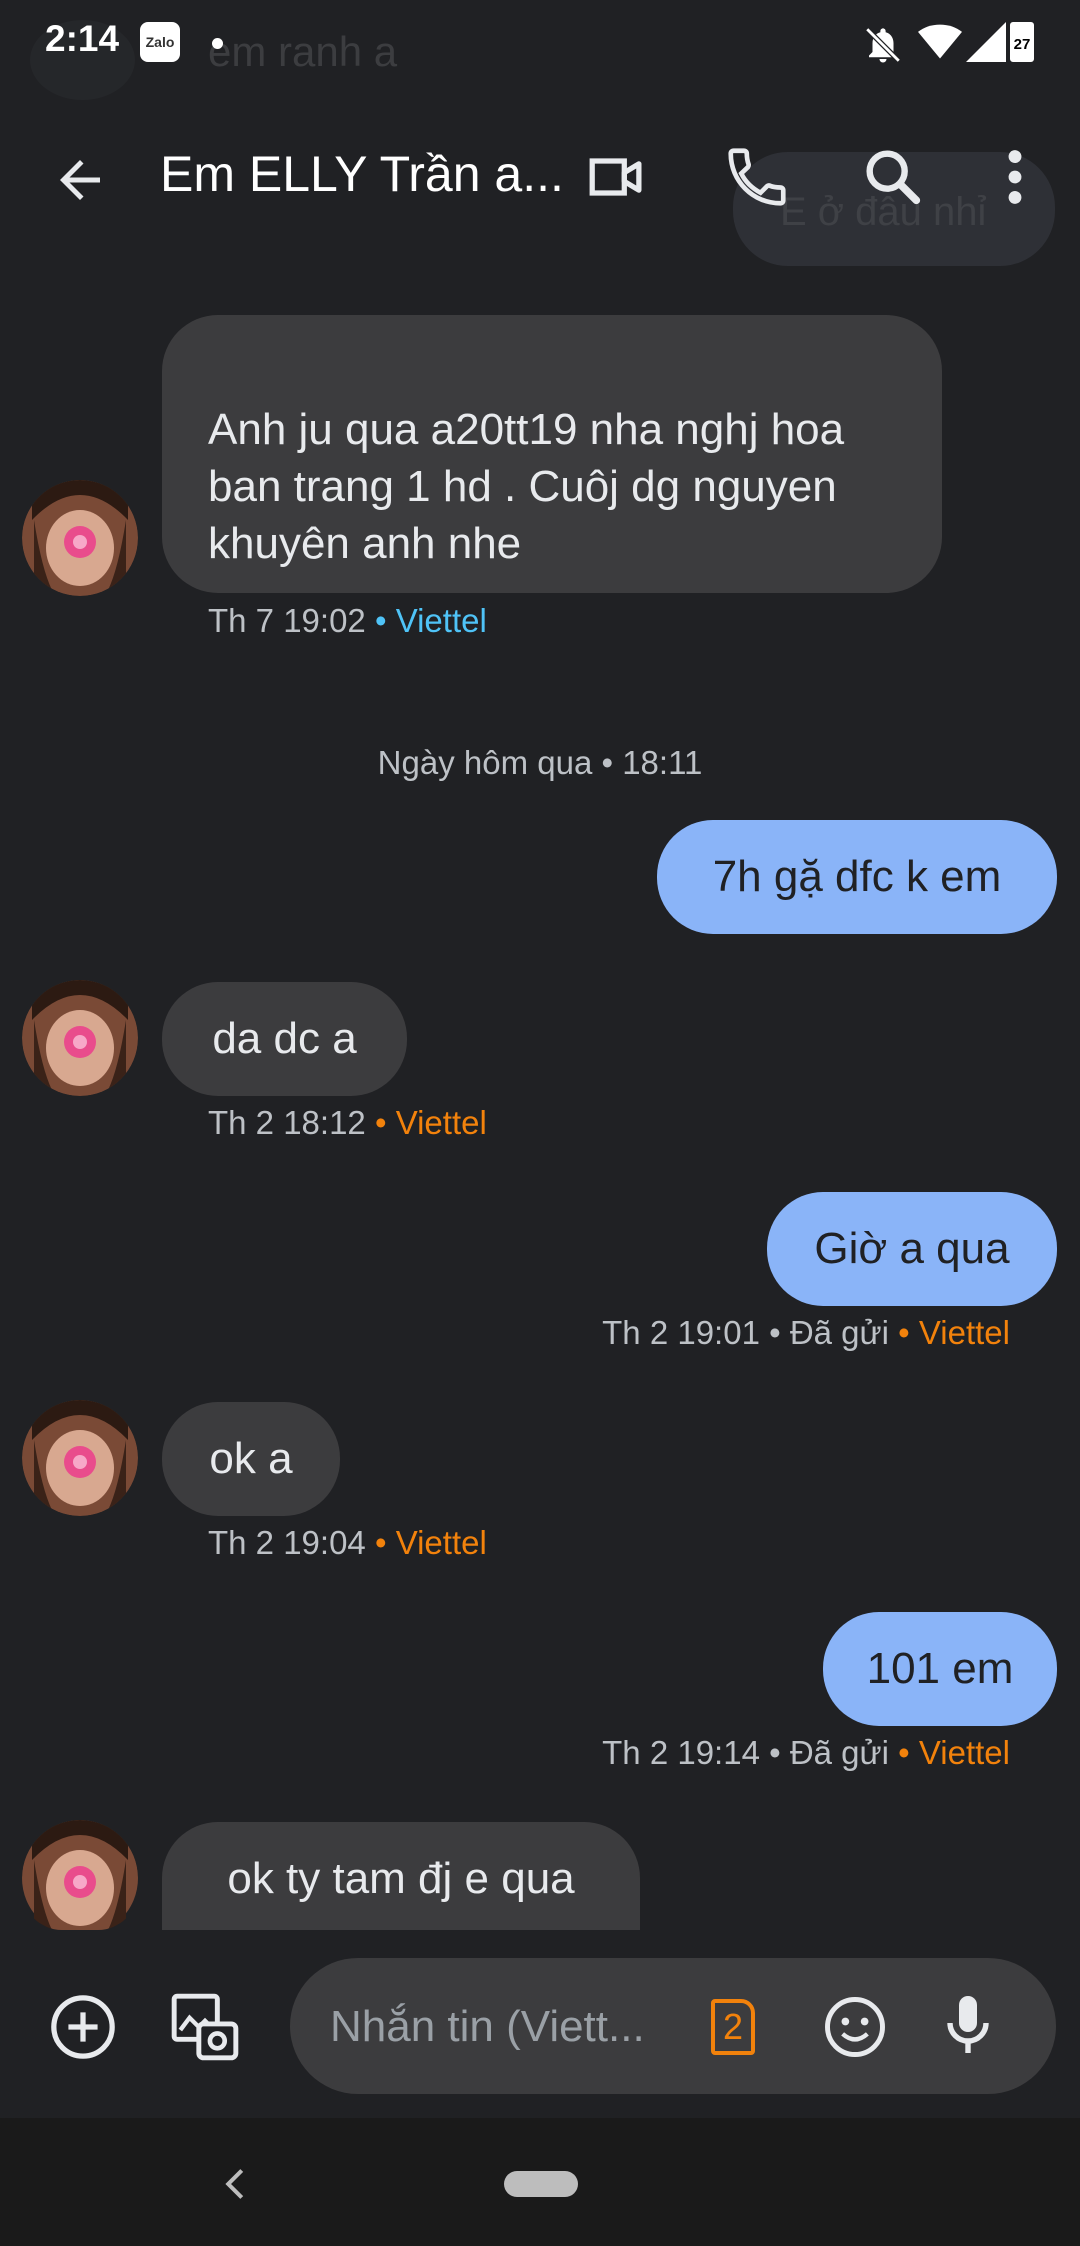  I want to click on message-meta: Th 2 19:01 • Đã gửi • Viettel, so click(806, 1333).